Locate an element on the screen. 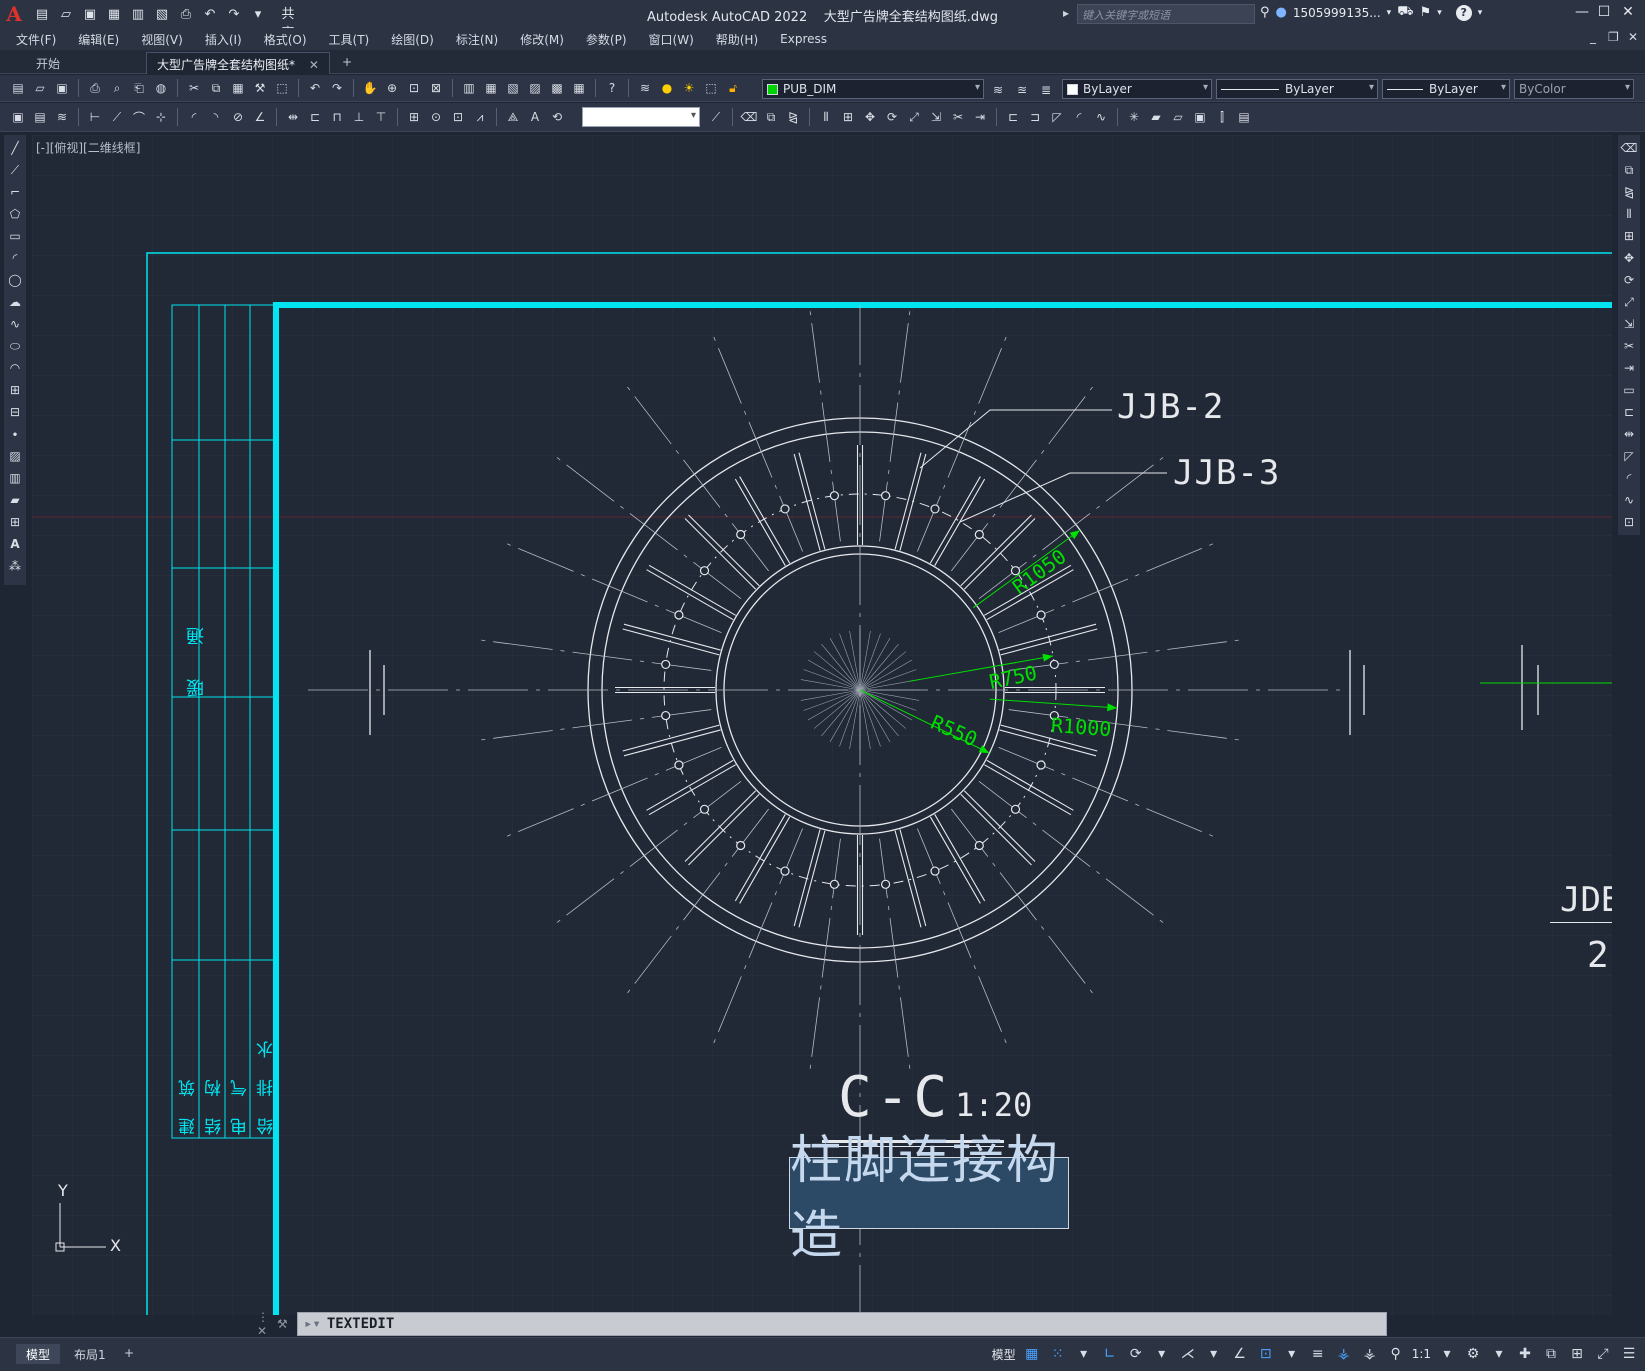  publish-icon: ▥ is located at coordinates (138, 14).